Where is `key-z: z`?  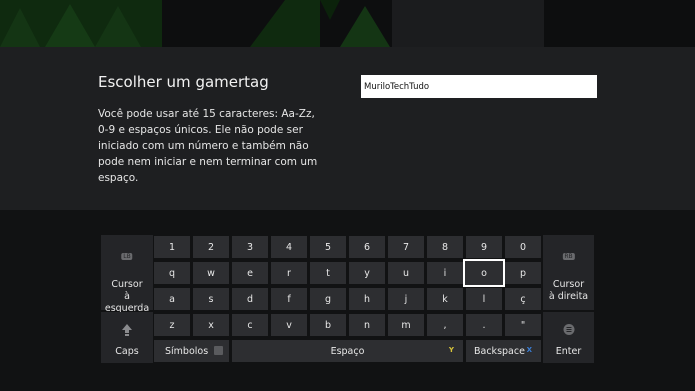
key-z: z is located at coordinates (172, 325).